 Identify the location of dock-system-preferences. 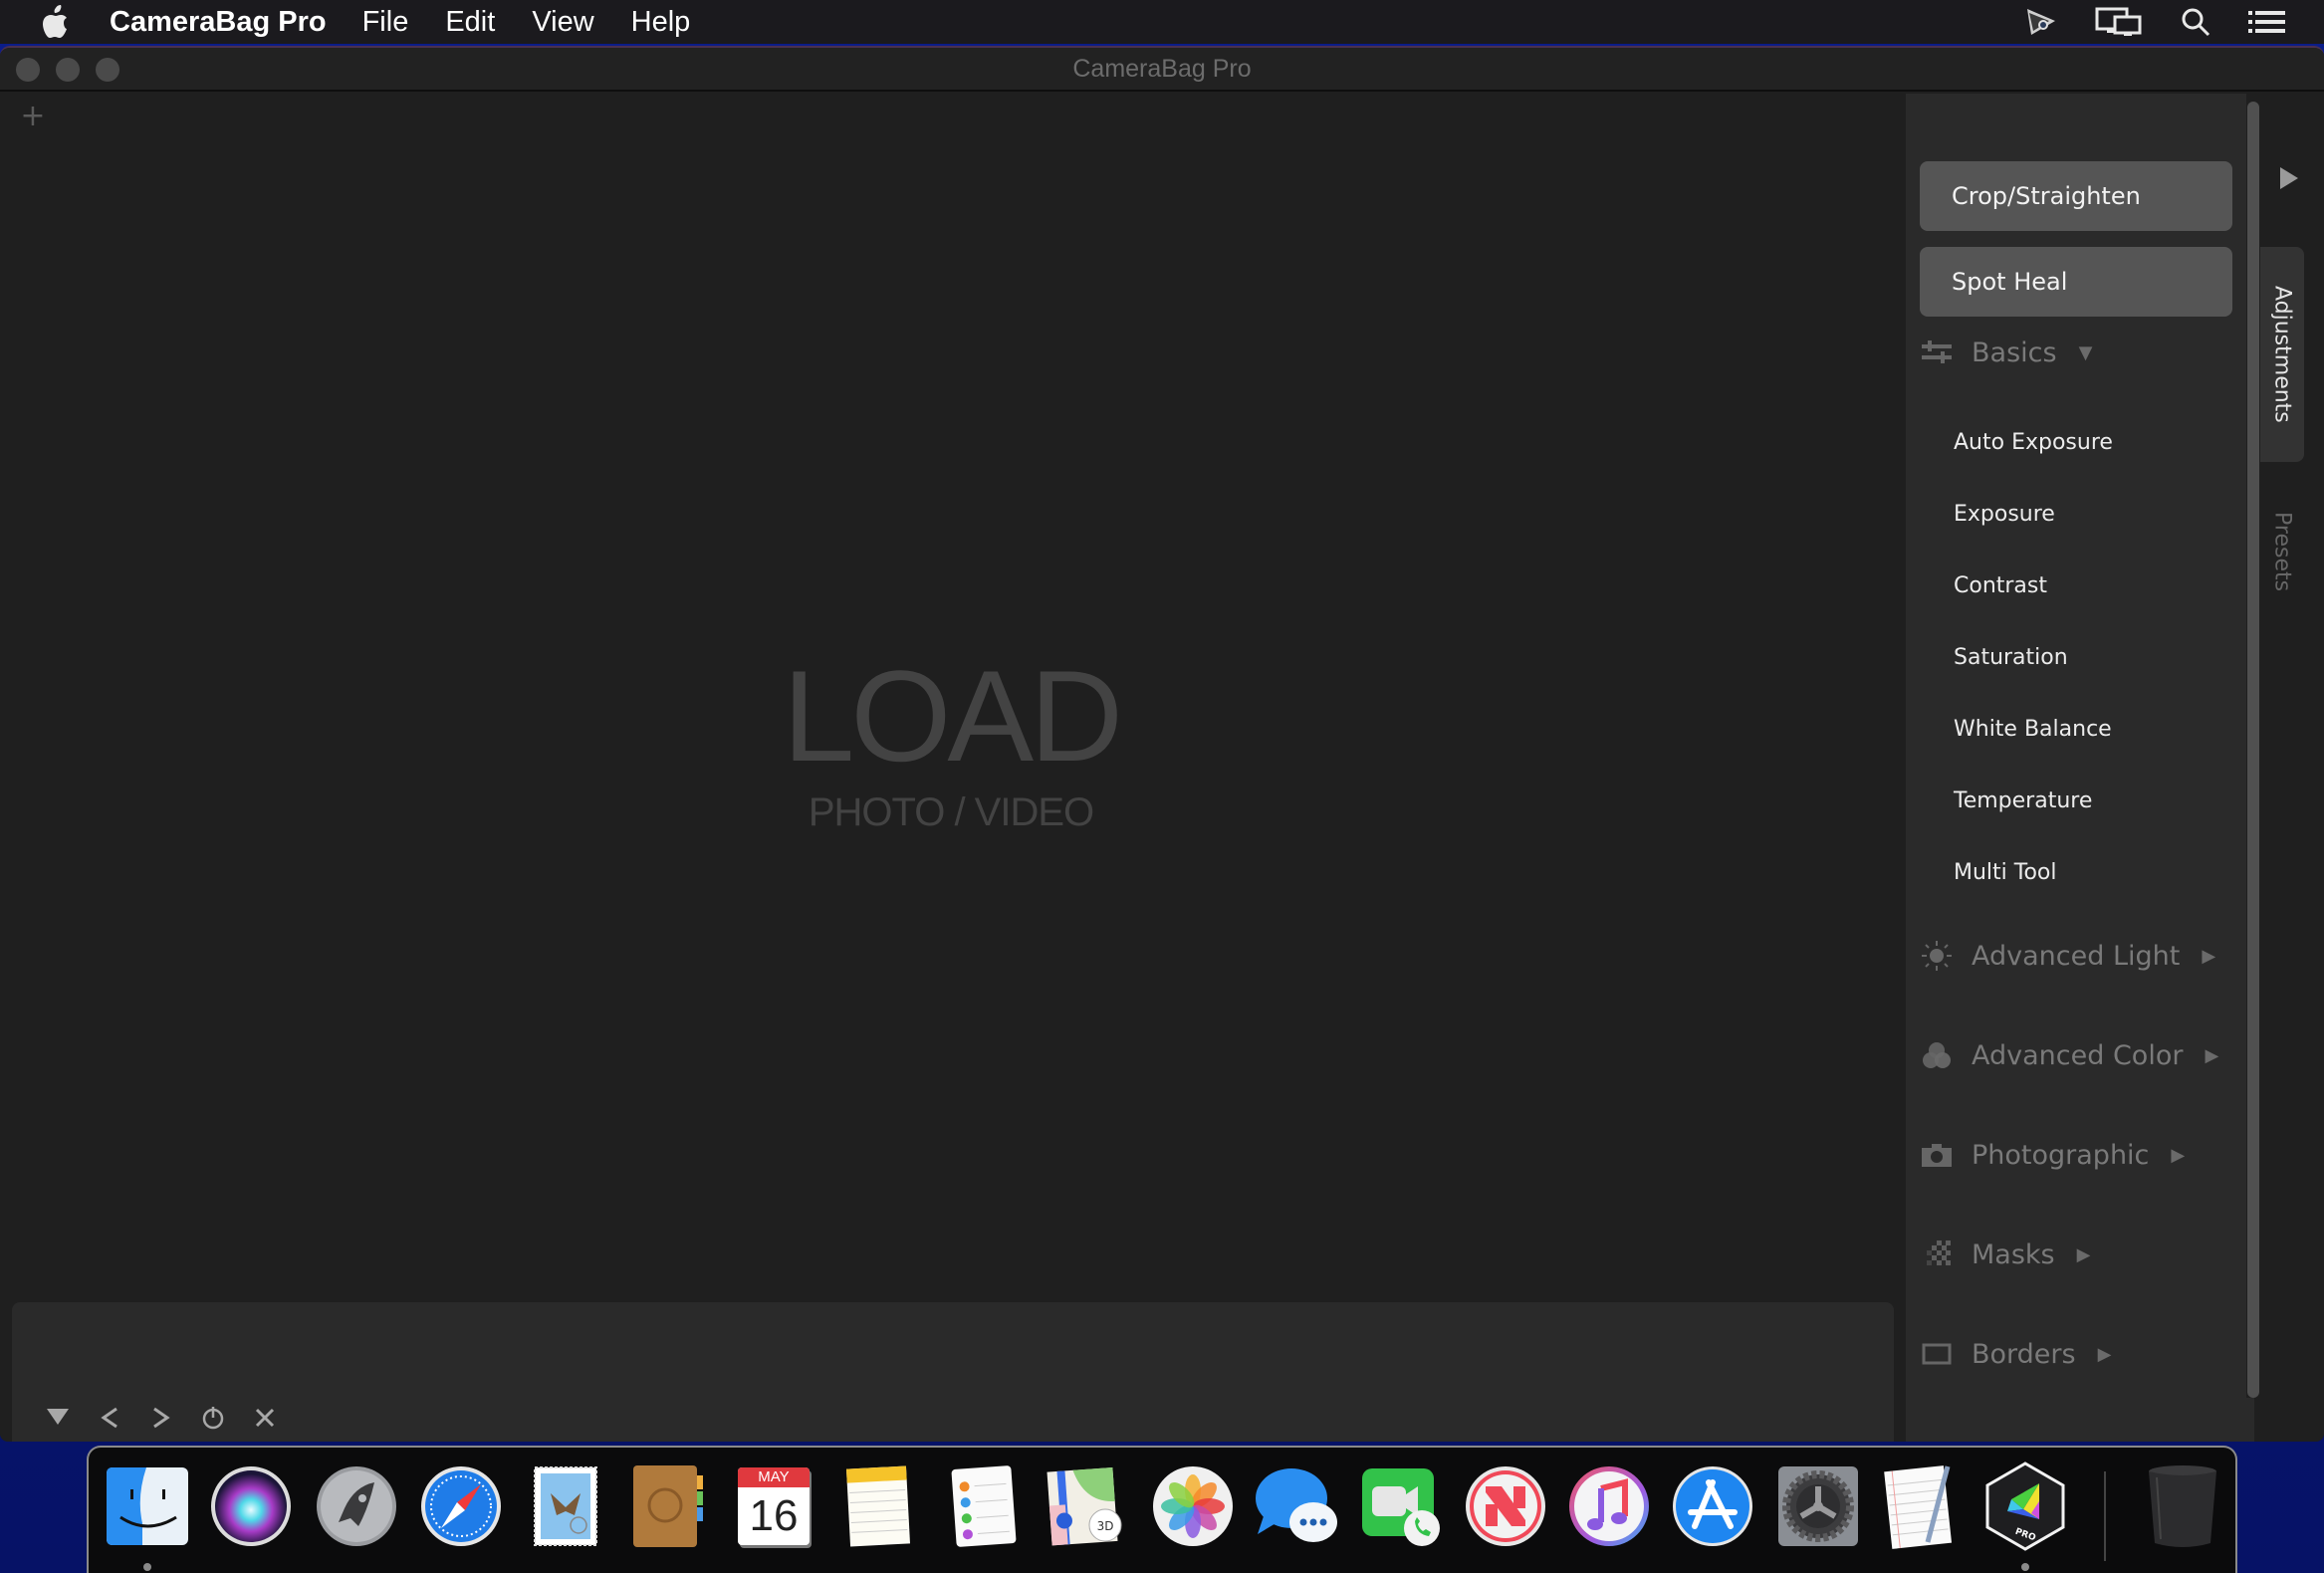
(1818, 1506).